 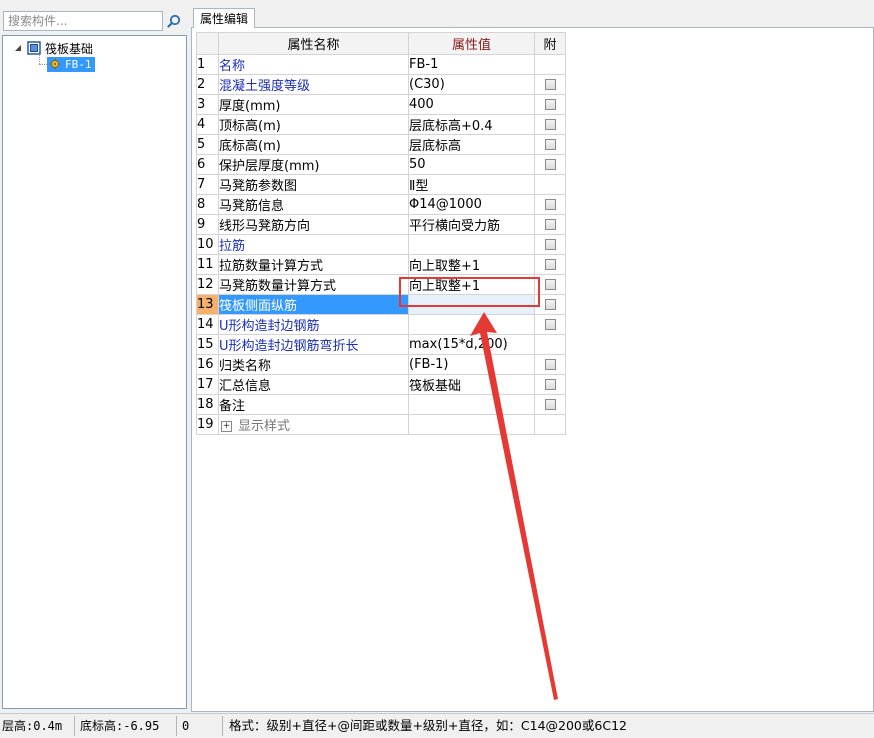 I want to click on tree-root-label: 筏板基础, so click(x=69, y=48).